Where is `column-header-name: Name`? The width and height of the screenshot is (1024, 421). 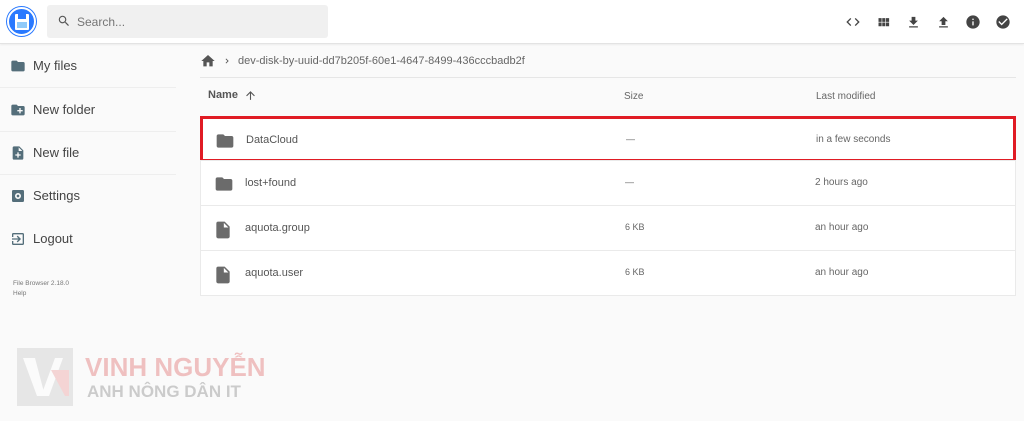
column-header-name: Name is located at coordinates (231, 95).